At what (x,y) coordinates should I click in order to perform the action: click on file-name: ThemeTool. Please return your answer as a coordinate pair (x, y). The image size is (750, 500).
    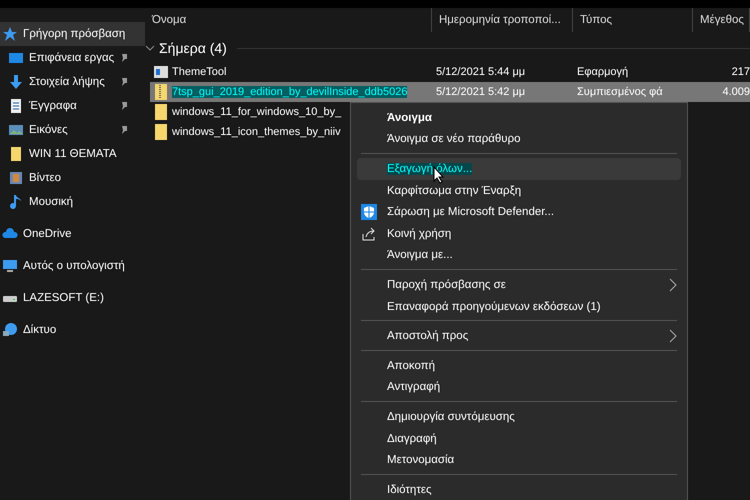
    Looking at the image, I should click on (199, 72).